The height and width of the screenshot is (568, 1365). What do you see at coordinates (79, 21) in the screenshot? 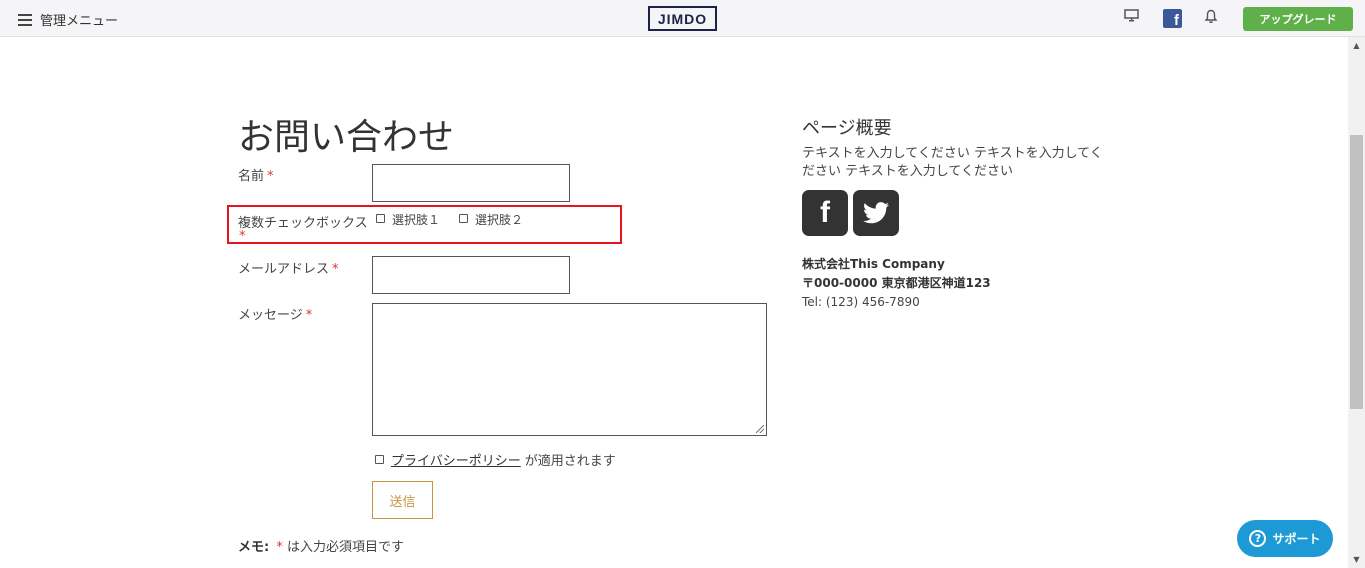
I see `admin-menu-label: 管理メニュー` at bounding box center [79, 21].